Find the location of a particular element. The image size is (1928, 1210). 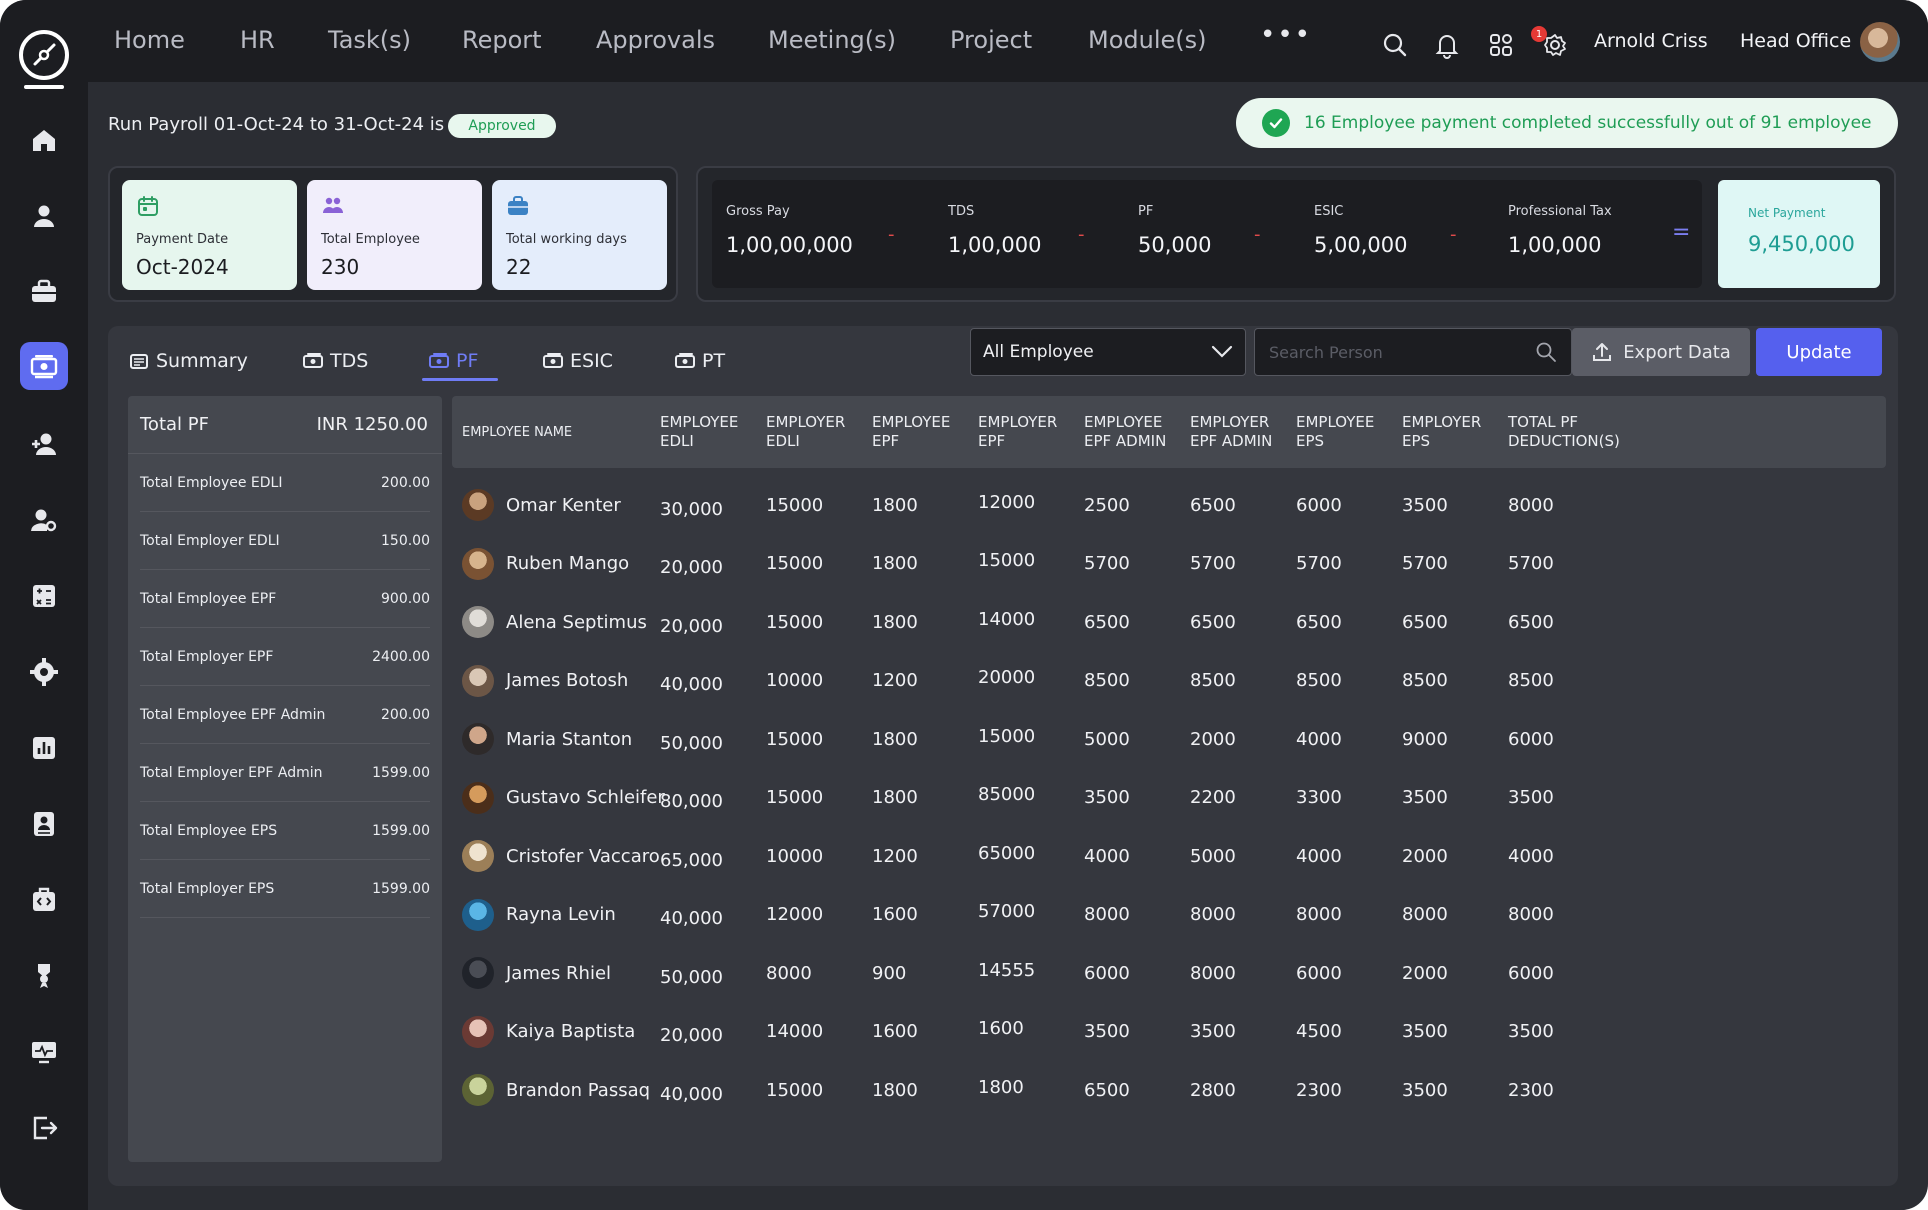

summary-row-label: Total Employee EPF Admin is located at coordinates (233, 714).